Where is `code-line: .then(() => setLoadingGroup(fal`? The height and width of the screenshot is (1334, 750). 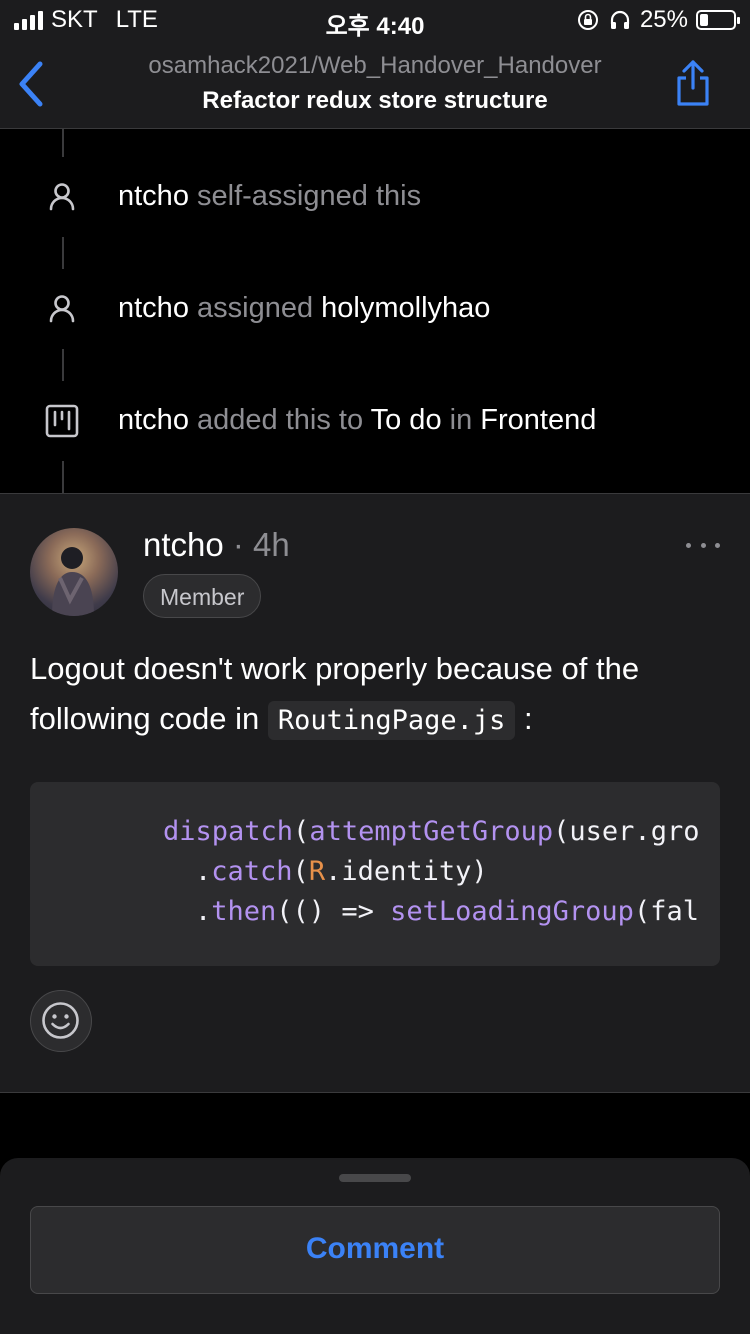 code-line: .then(() => setLoadingGroup(fal is located at coordinates (447, 911).